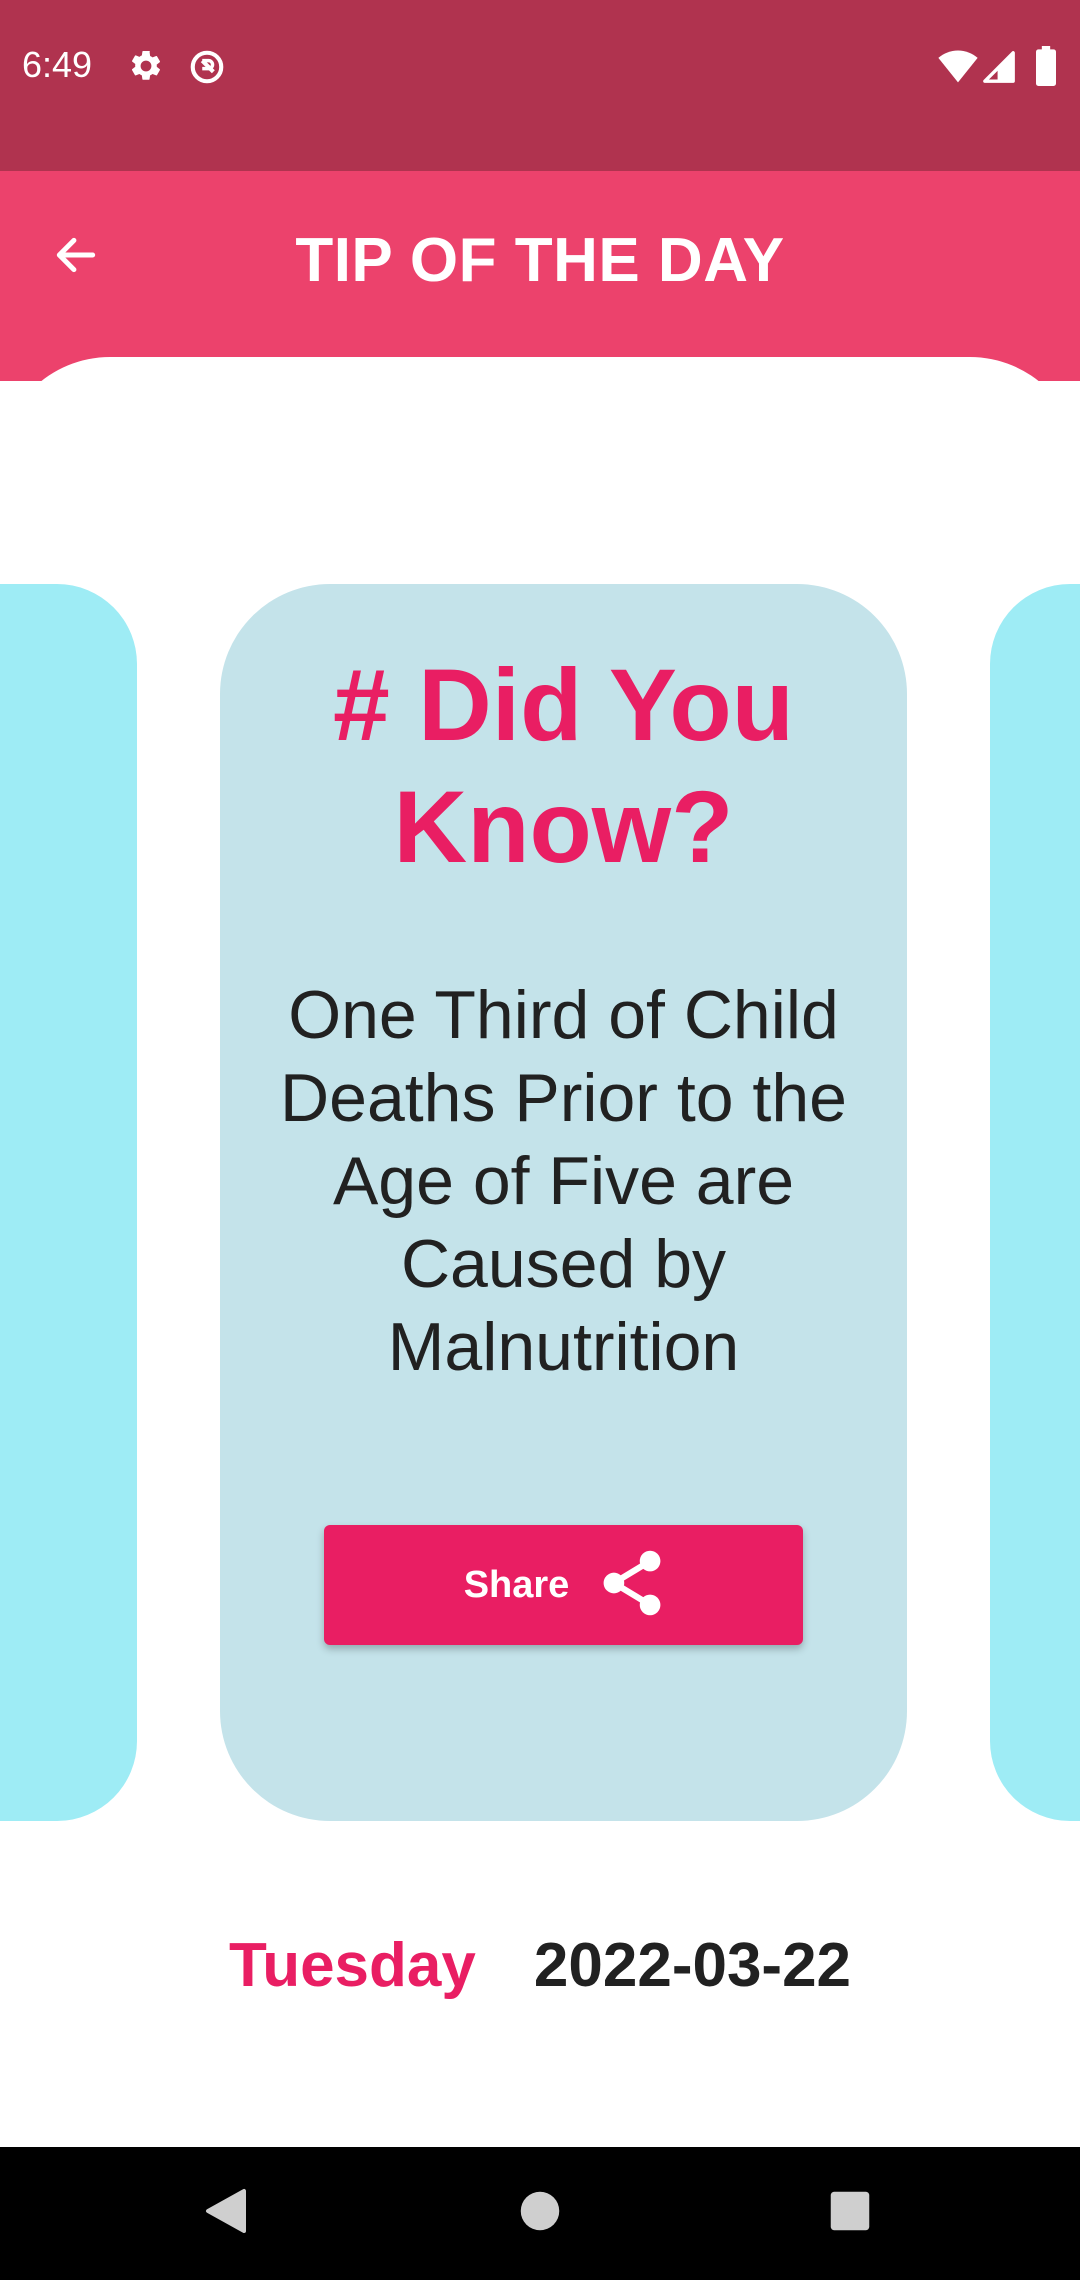  I want to click on wifi-icon, so click(958, 66).